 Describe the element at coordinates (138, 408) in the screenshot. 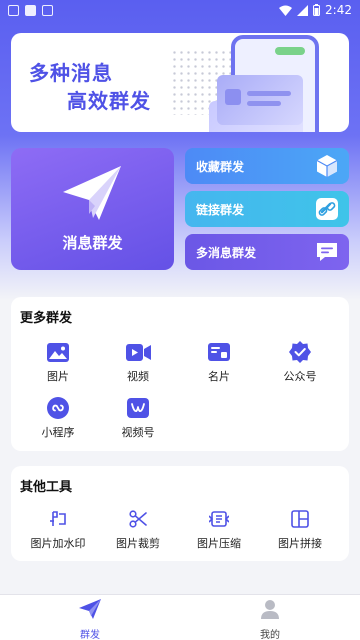

I see `channels-icon` at that location.